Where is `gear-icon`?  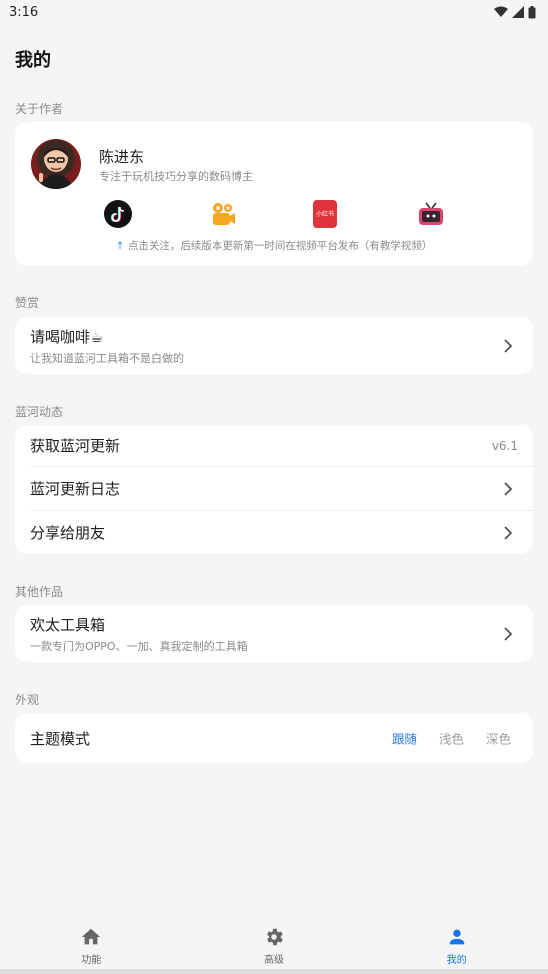 gear-icon is located at coordinates (275, 937).